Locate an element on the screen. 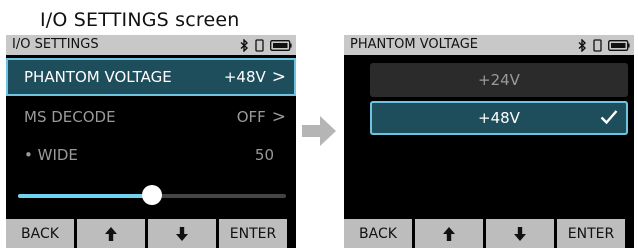  option-48v: +48V is located at coordinates (499, 118).